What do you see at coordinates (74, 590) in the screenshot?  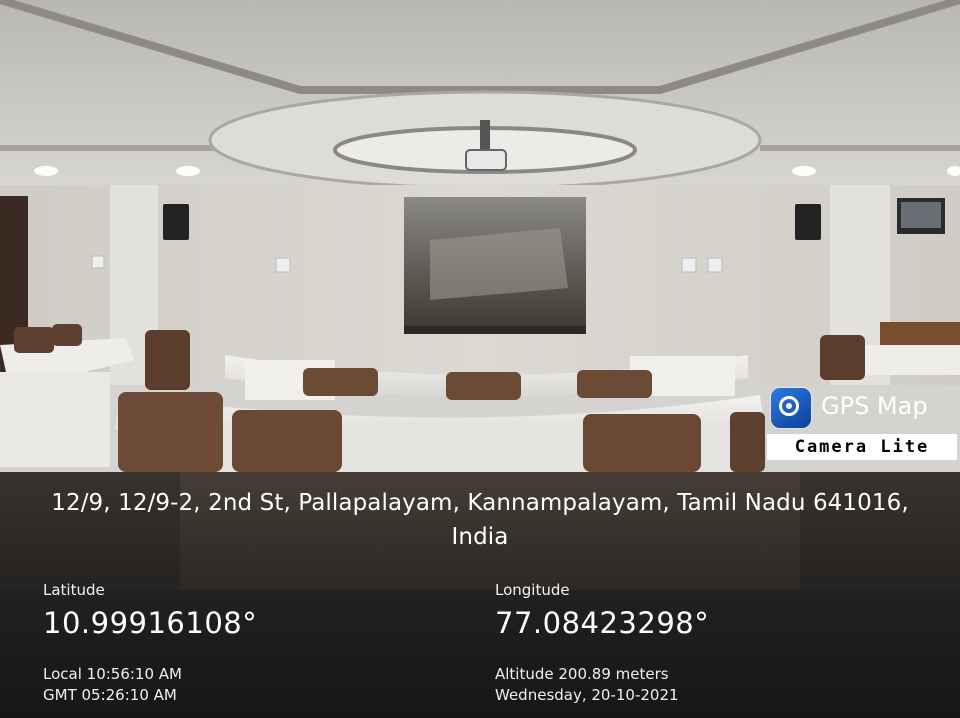 I see `latitude-label: Latitude` at bounding box center [74, 590].